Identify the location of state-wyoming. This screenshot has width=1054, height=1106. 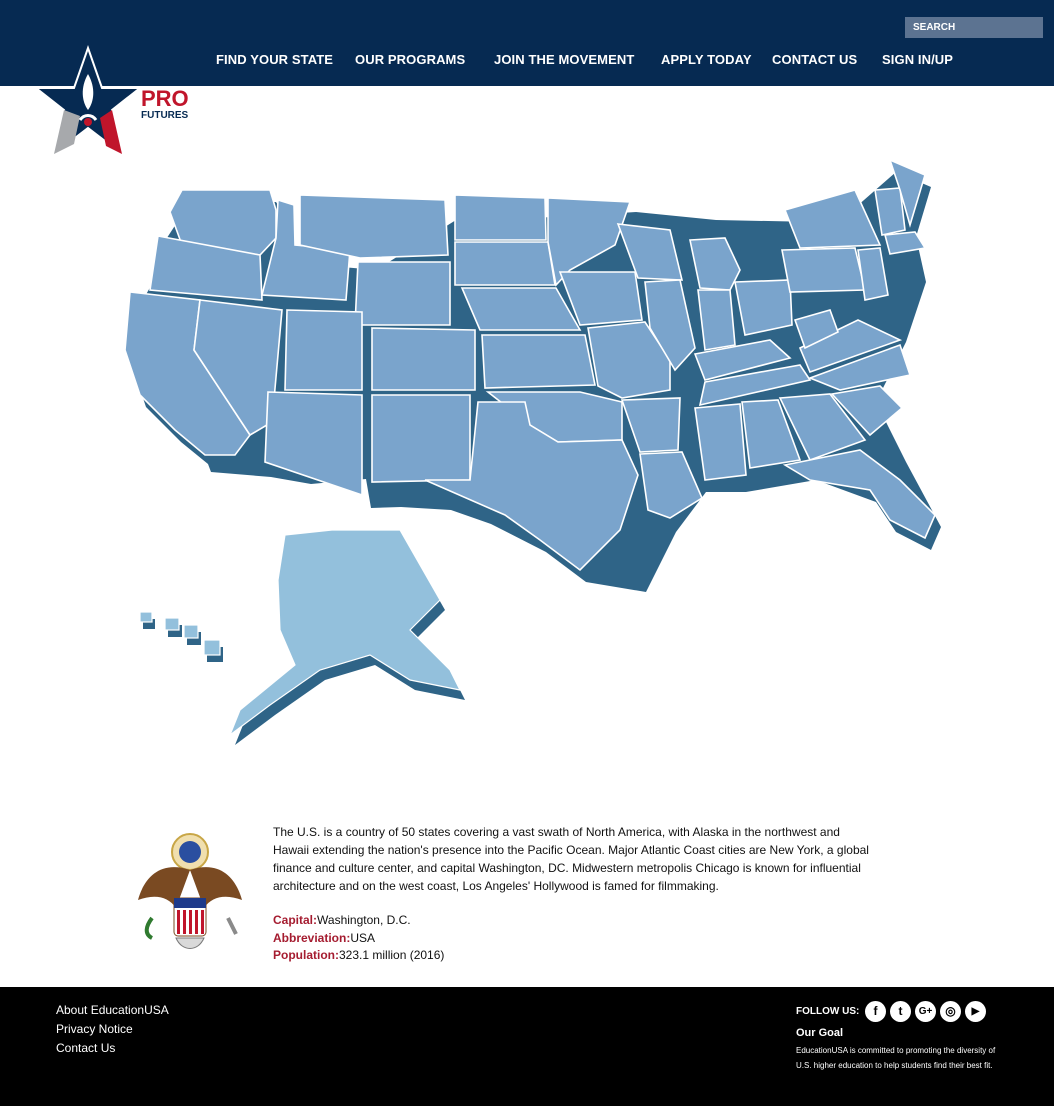
(402, 293).